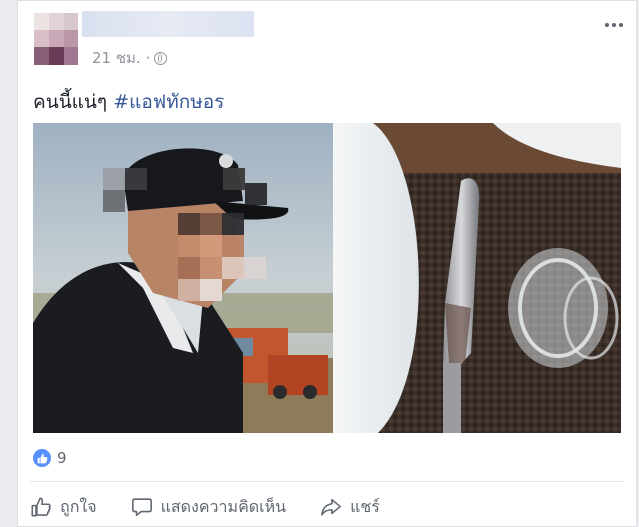 The width and height of the screenshot is (639, 527). I want to click on avatar, so click(56, 39).